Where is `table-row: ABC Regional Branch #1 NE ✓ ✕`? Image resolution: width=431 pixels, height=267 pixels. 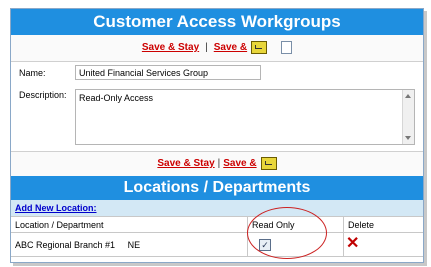
table-row: ABC Regional Branch #1 NE ✓ ✕ is located at coordinates (217, 245).